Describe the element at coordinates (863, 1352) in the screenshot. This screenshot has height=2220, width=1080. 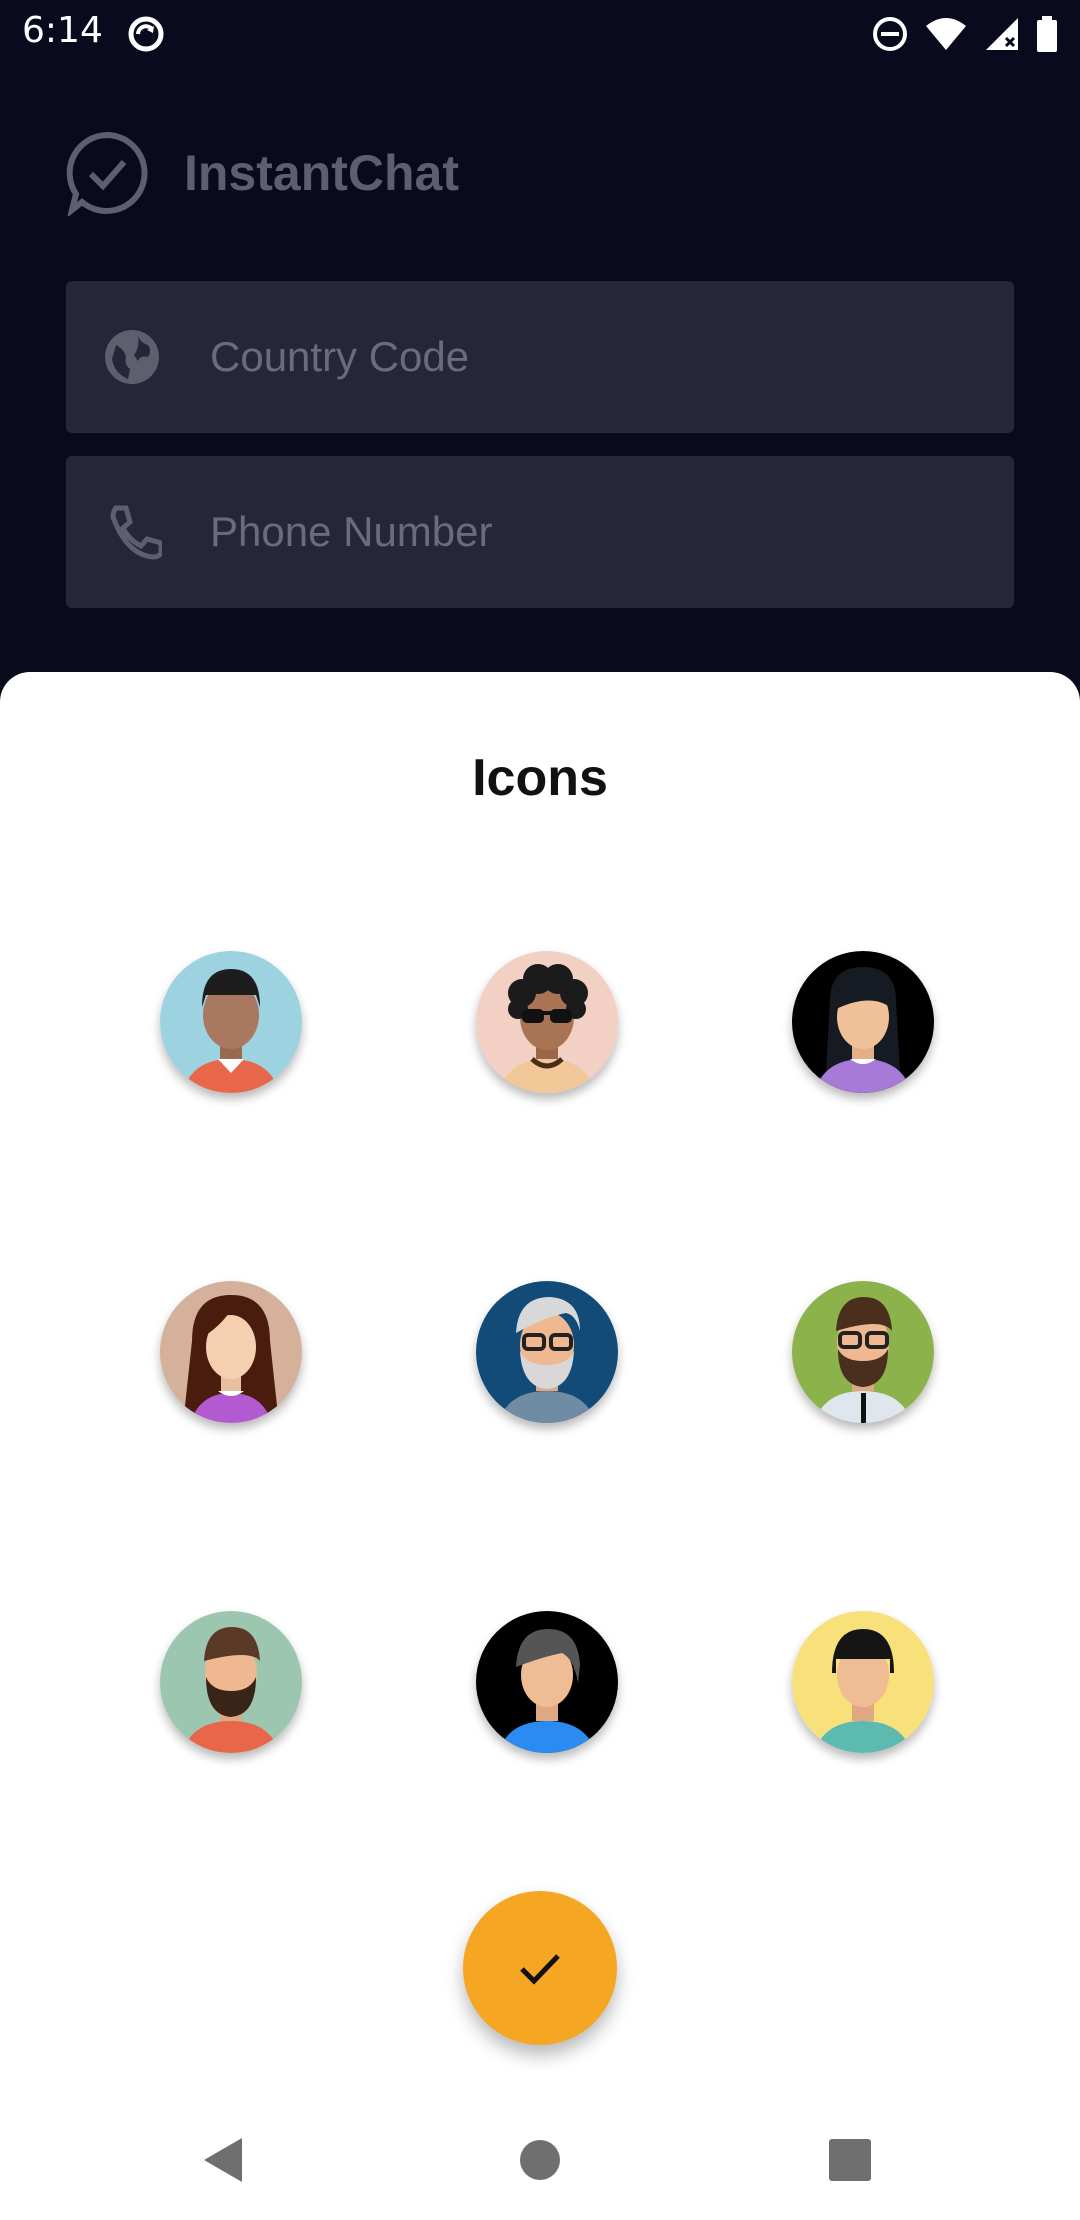
I see `avatar-bearded-man-glasses` at that location.